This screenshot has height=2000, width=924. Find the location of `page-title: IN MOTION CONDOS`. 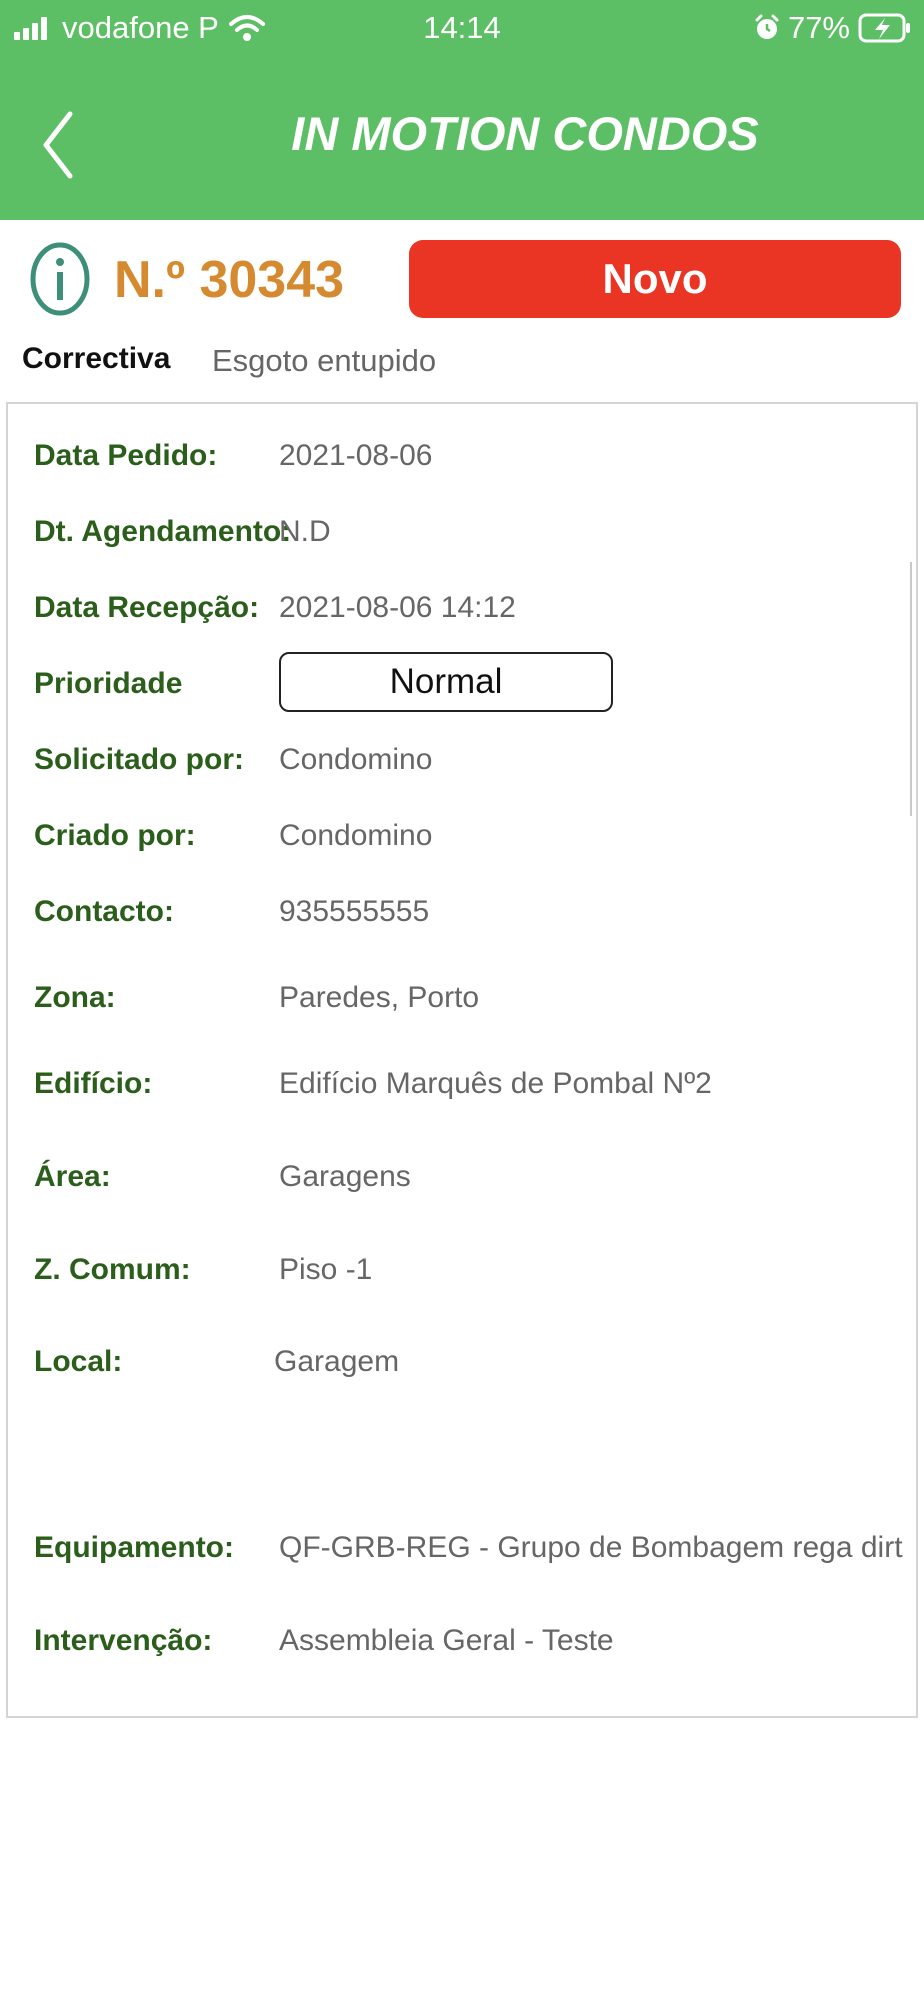

page-title: IN MOTION CONDOS is located at coordinates (525, 133).